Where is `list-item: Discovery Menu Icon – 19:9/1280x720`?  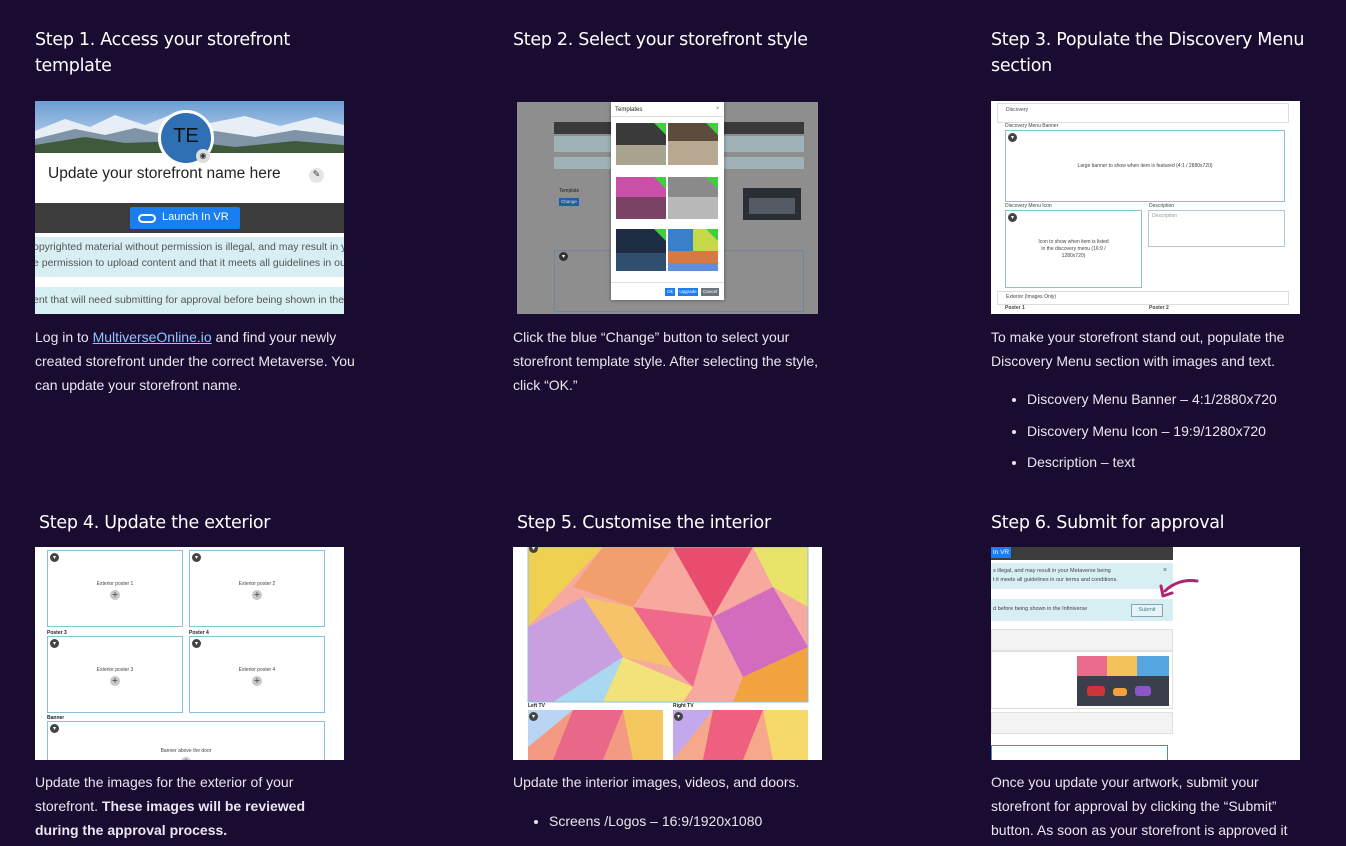 list-item: Discovery Menu Icon – 19:9/1280x720 is located at coordinates (1174, 431).